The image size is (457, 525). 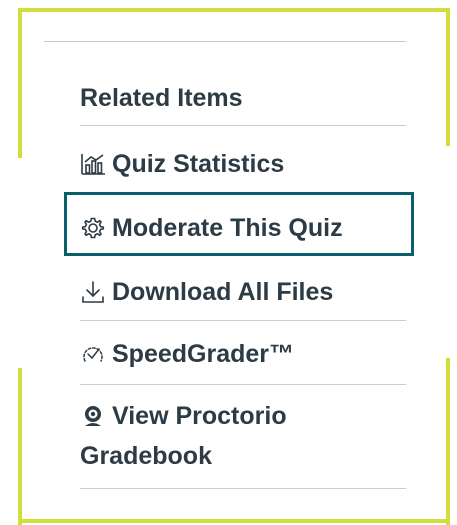 I want to click on gradebook-label: Gradebook, so click(x=146, y=456).